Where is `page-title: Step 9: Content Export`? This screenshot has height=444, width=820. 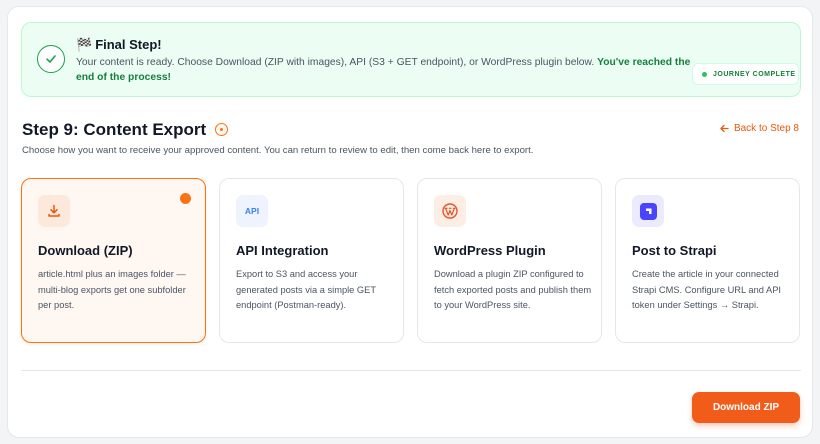 page-title: Step 9: Content Export is located at coordinates (114, 129).